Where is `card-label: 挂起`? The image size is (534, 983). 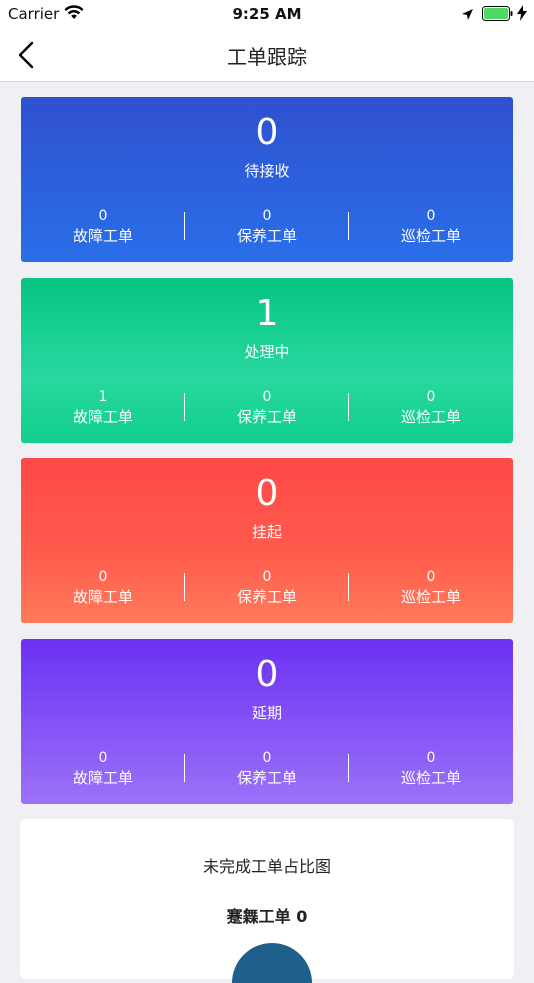
card-label: 挂起 is located at coordinates (266, 532).